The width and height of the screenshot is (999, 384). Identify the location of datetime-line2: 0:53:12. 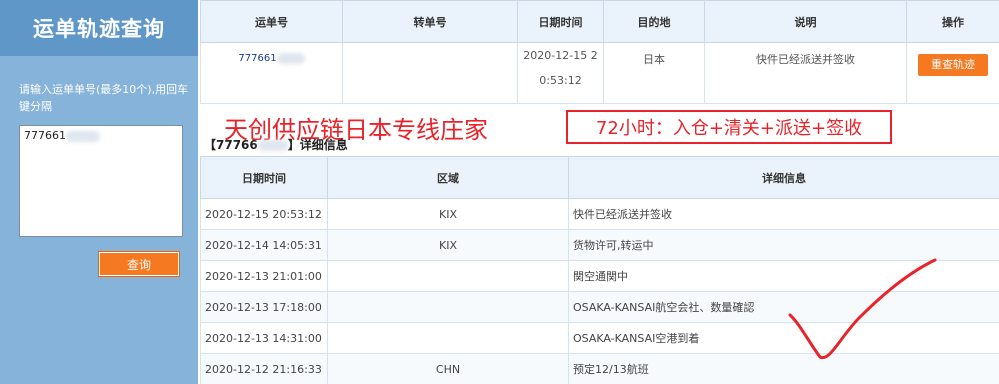
(560, 80).